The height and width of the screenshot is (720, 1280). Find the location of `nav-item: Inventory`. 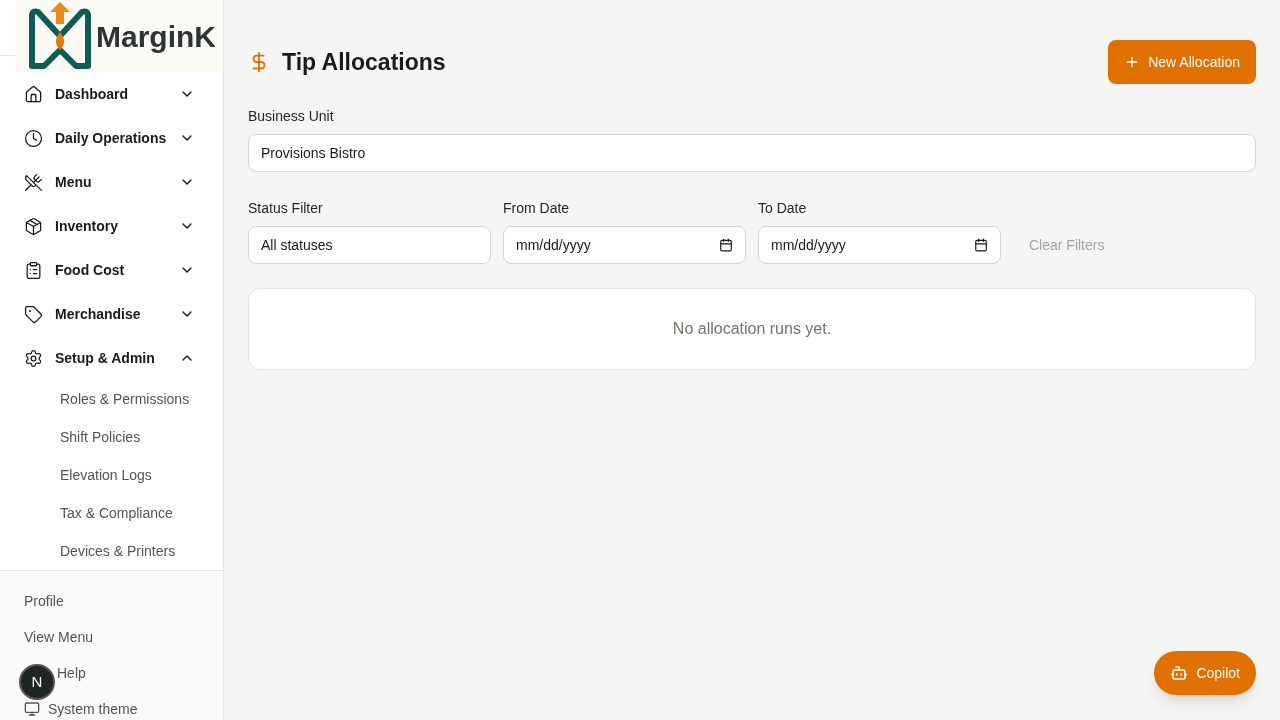

nav-item: Inventory is located at coordinates (111, 226).